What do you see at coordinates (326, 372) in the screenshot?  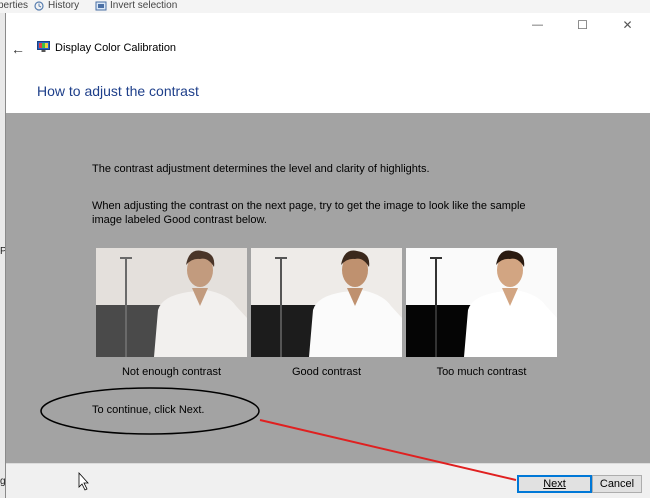 I see `caption-good-contrast: Good contrast` at bounding box center [326, 372].